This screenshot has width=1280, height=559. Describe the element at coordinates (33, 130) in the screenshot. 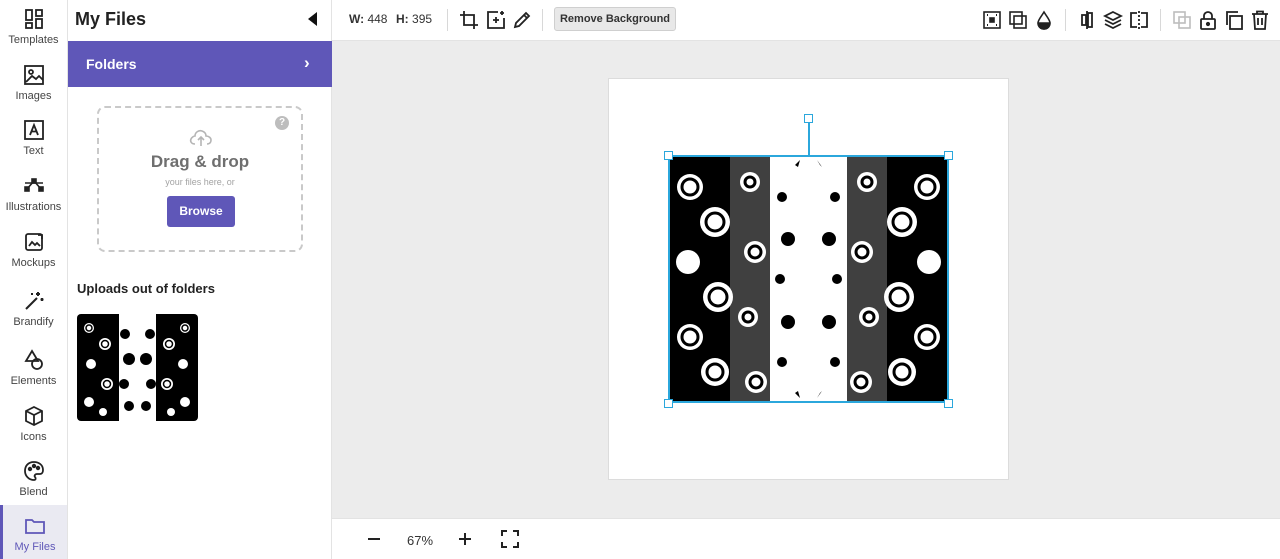

I see `text-icon` at that location.